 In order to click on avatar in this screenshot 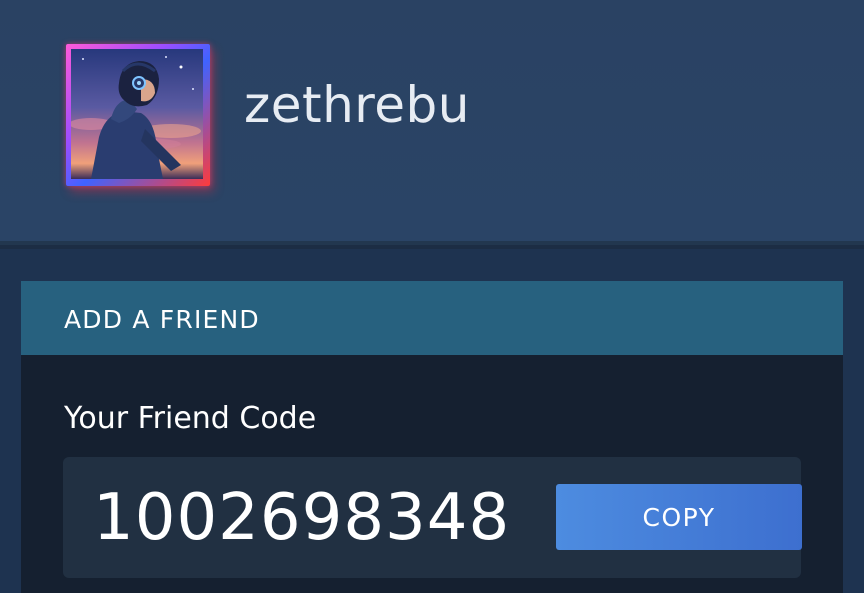, I will do `click(137, 114)`.